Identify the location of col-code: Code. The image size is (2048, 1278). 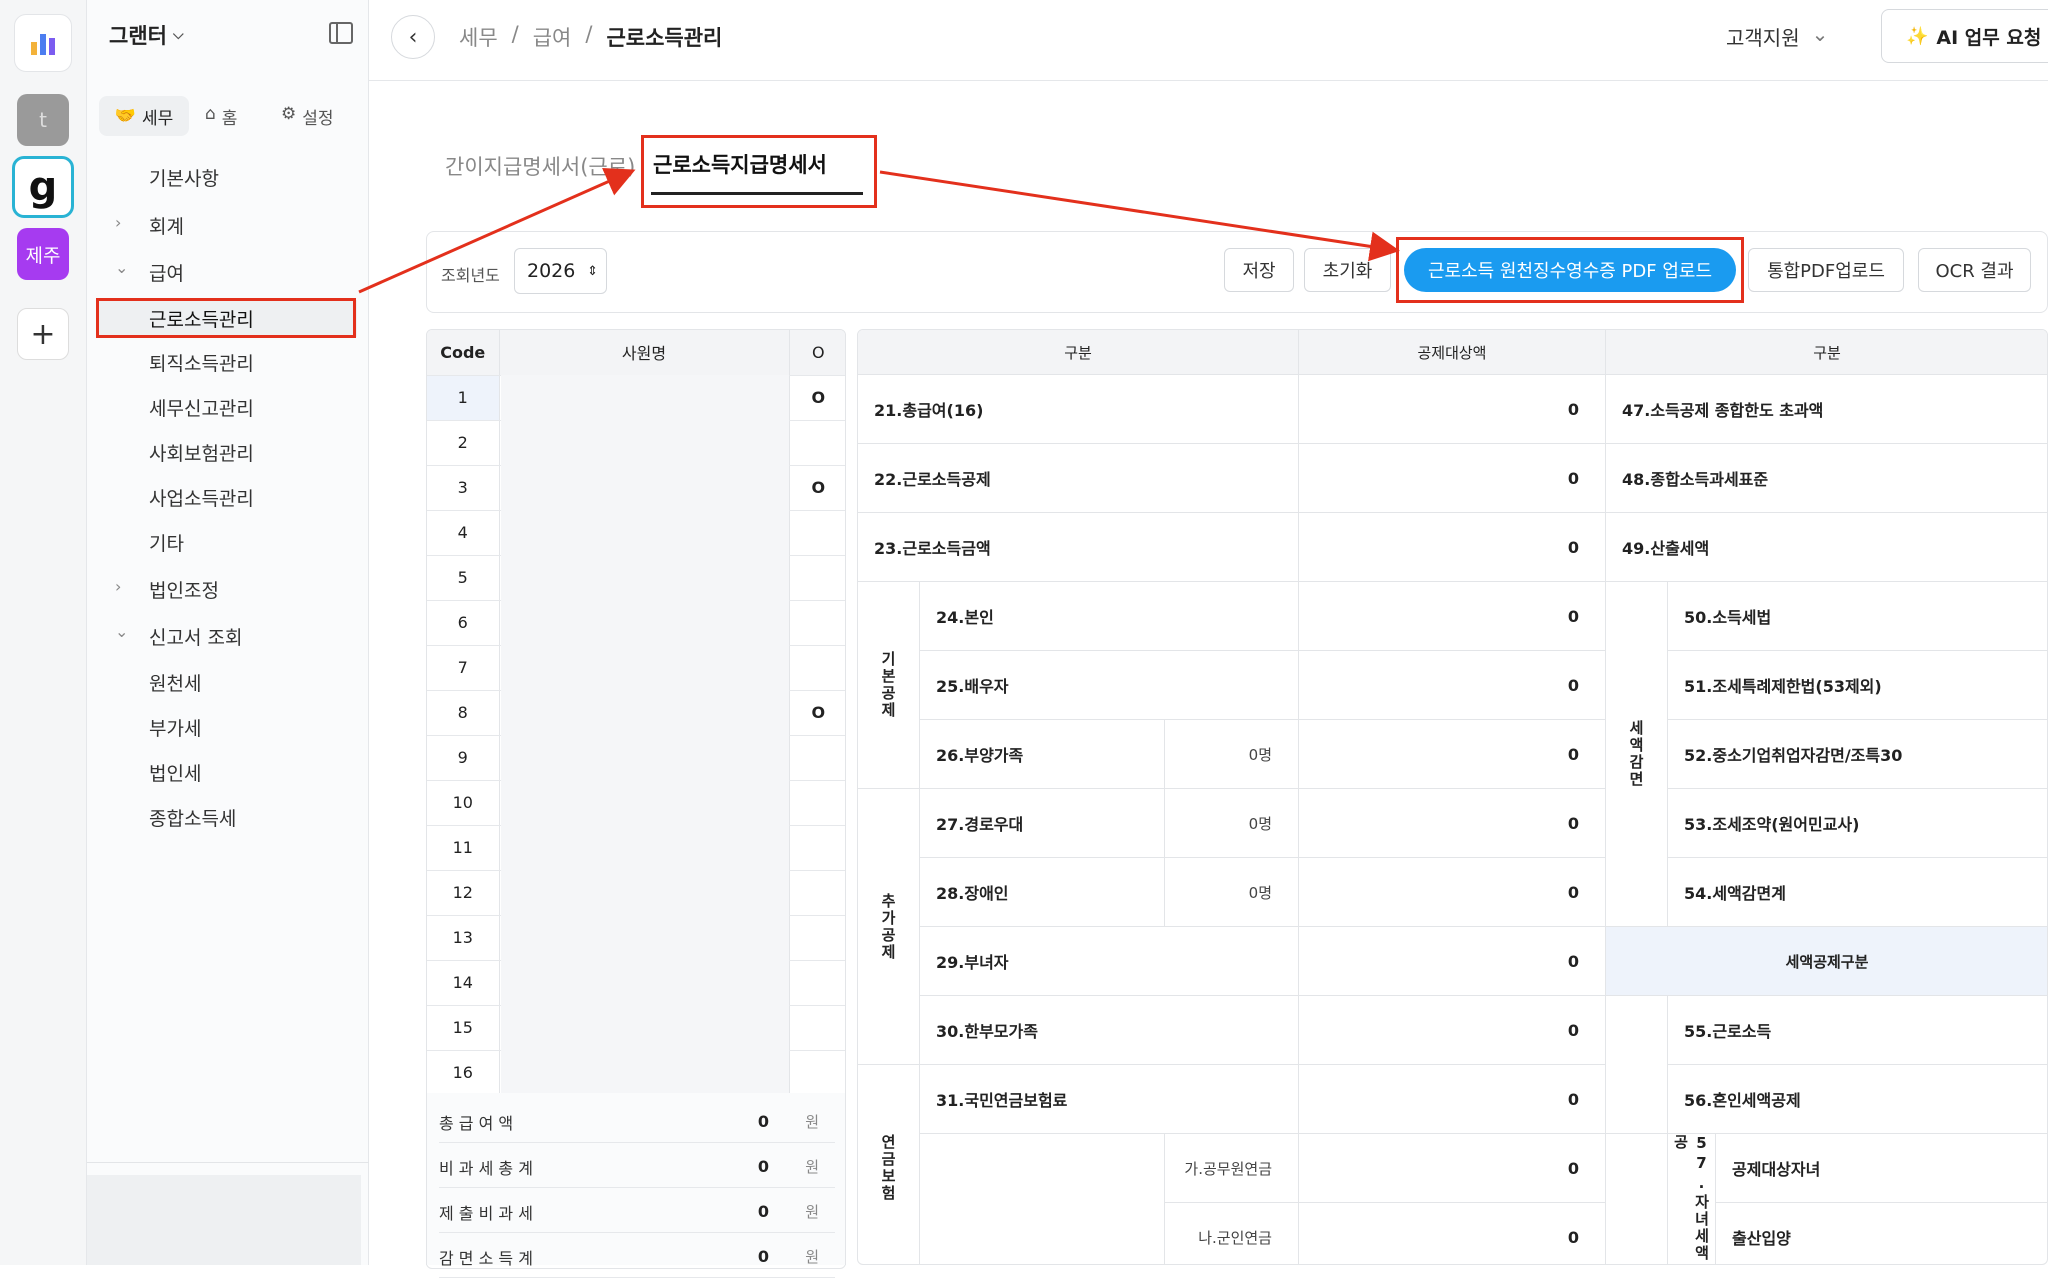
(463, 353).